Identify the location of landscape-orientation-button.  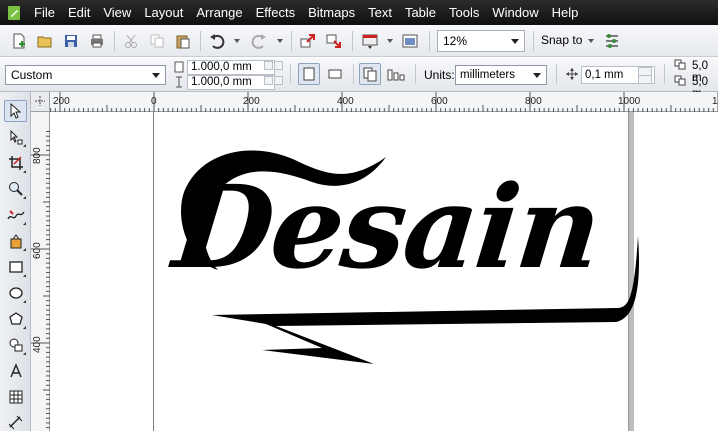
(335, 74).